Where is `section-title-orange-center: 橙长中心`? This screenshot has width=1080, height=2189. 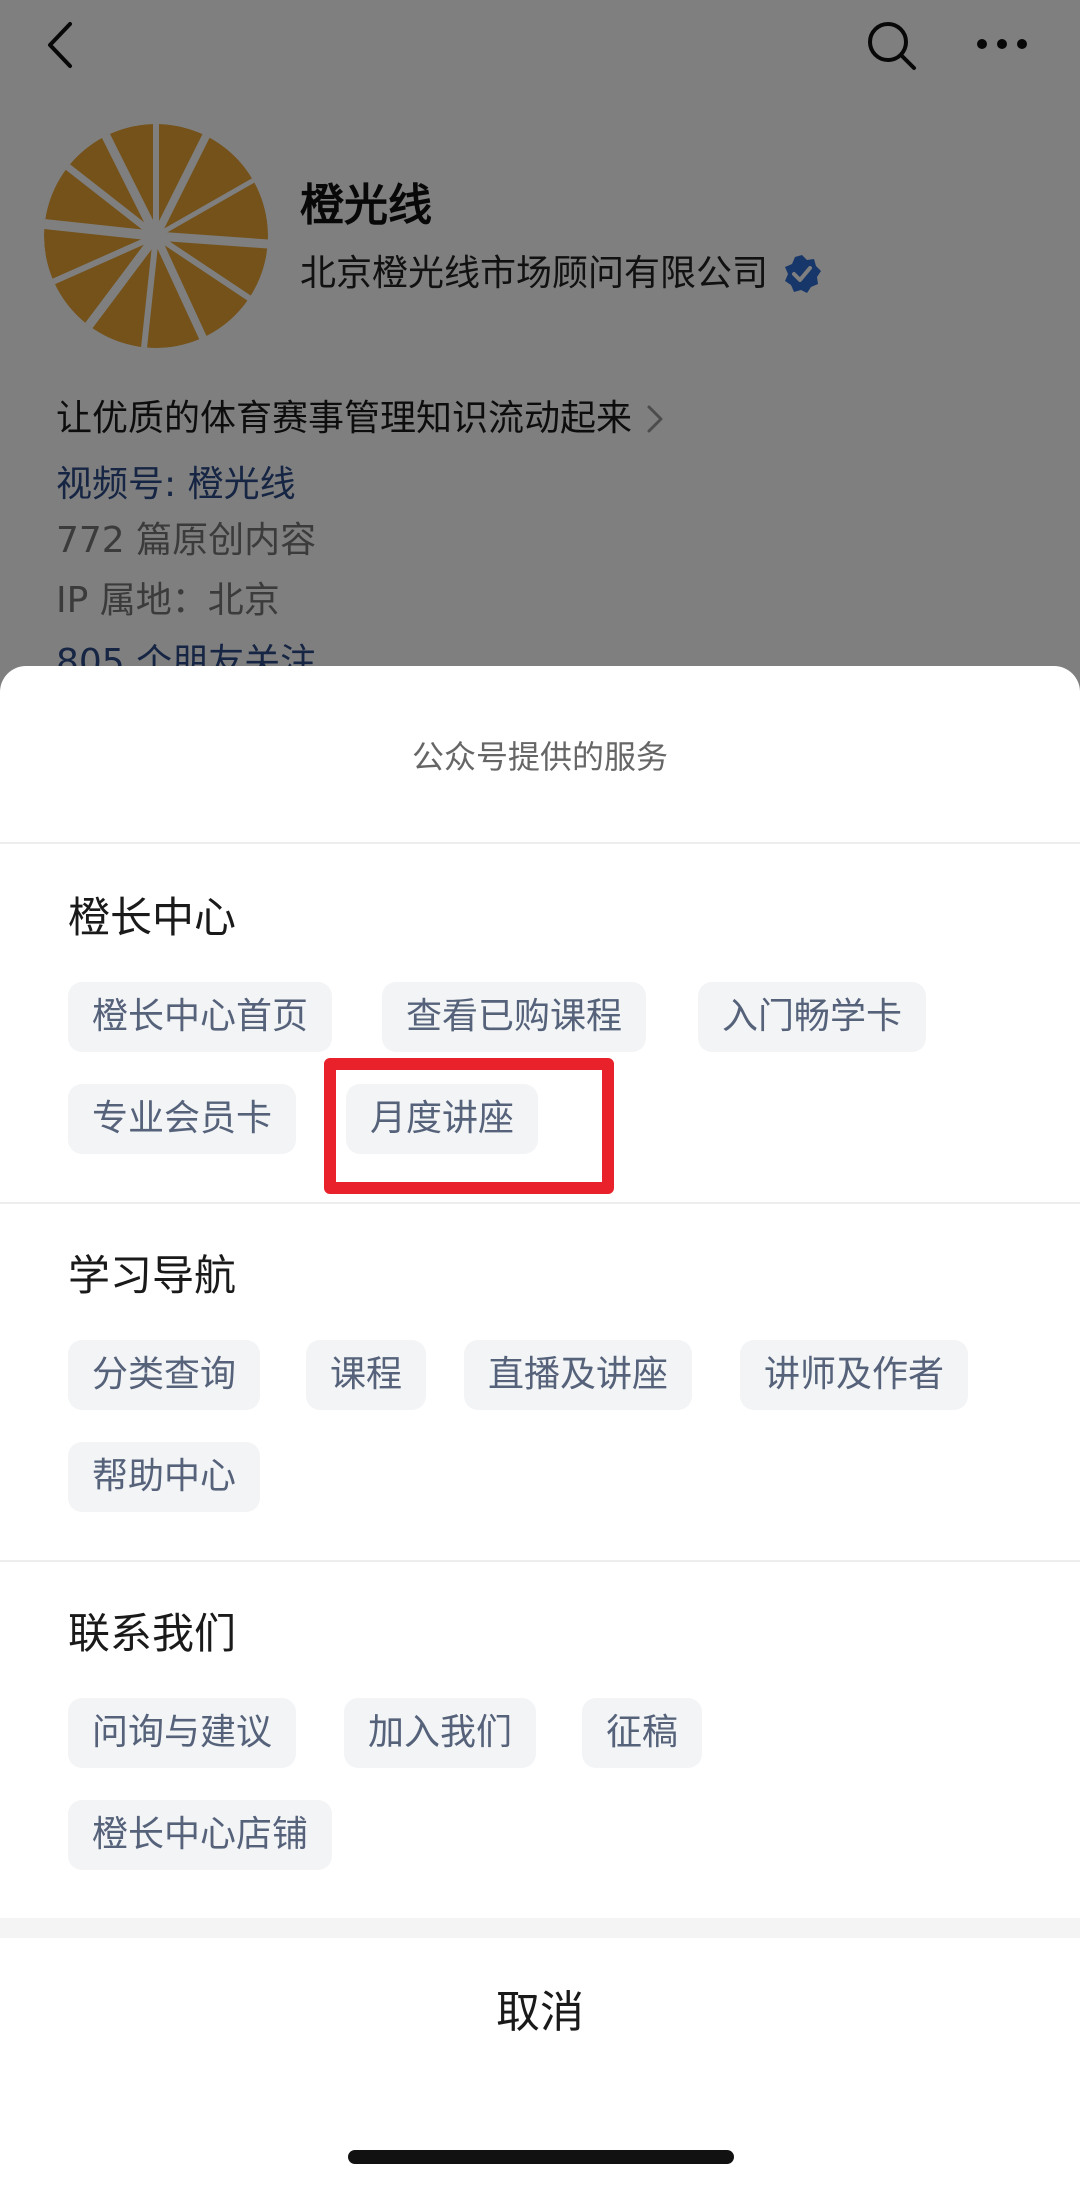 section-title-orange-center: 橙长中心 is located at coordinates (152, 917).